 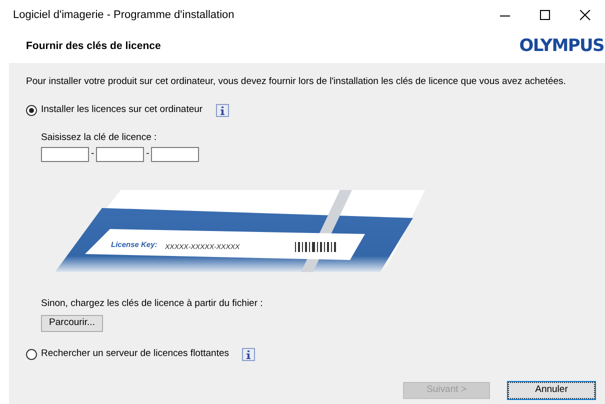 I want to click on cancel-button: Annuler, so click(x=551, y=390).